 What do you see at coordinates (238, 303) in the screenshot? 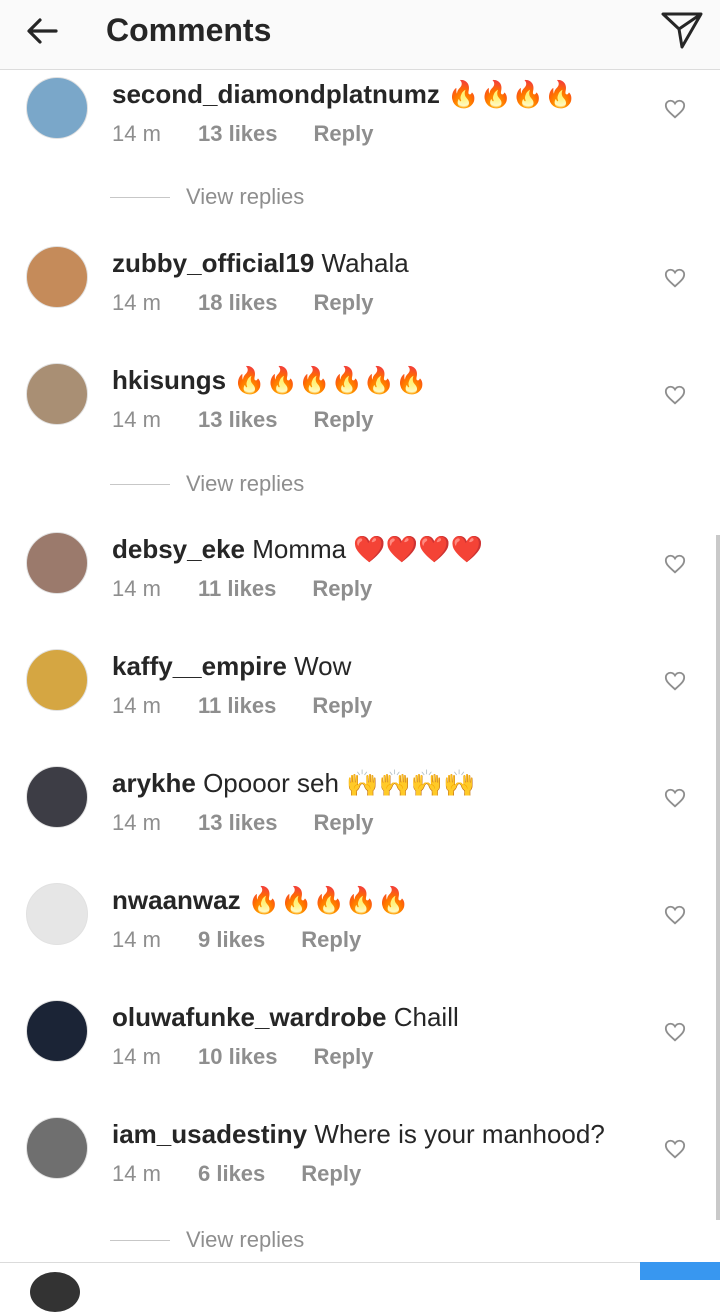
I see `comment-likes: 18 likes` at bounding box center [238, 303].